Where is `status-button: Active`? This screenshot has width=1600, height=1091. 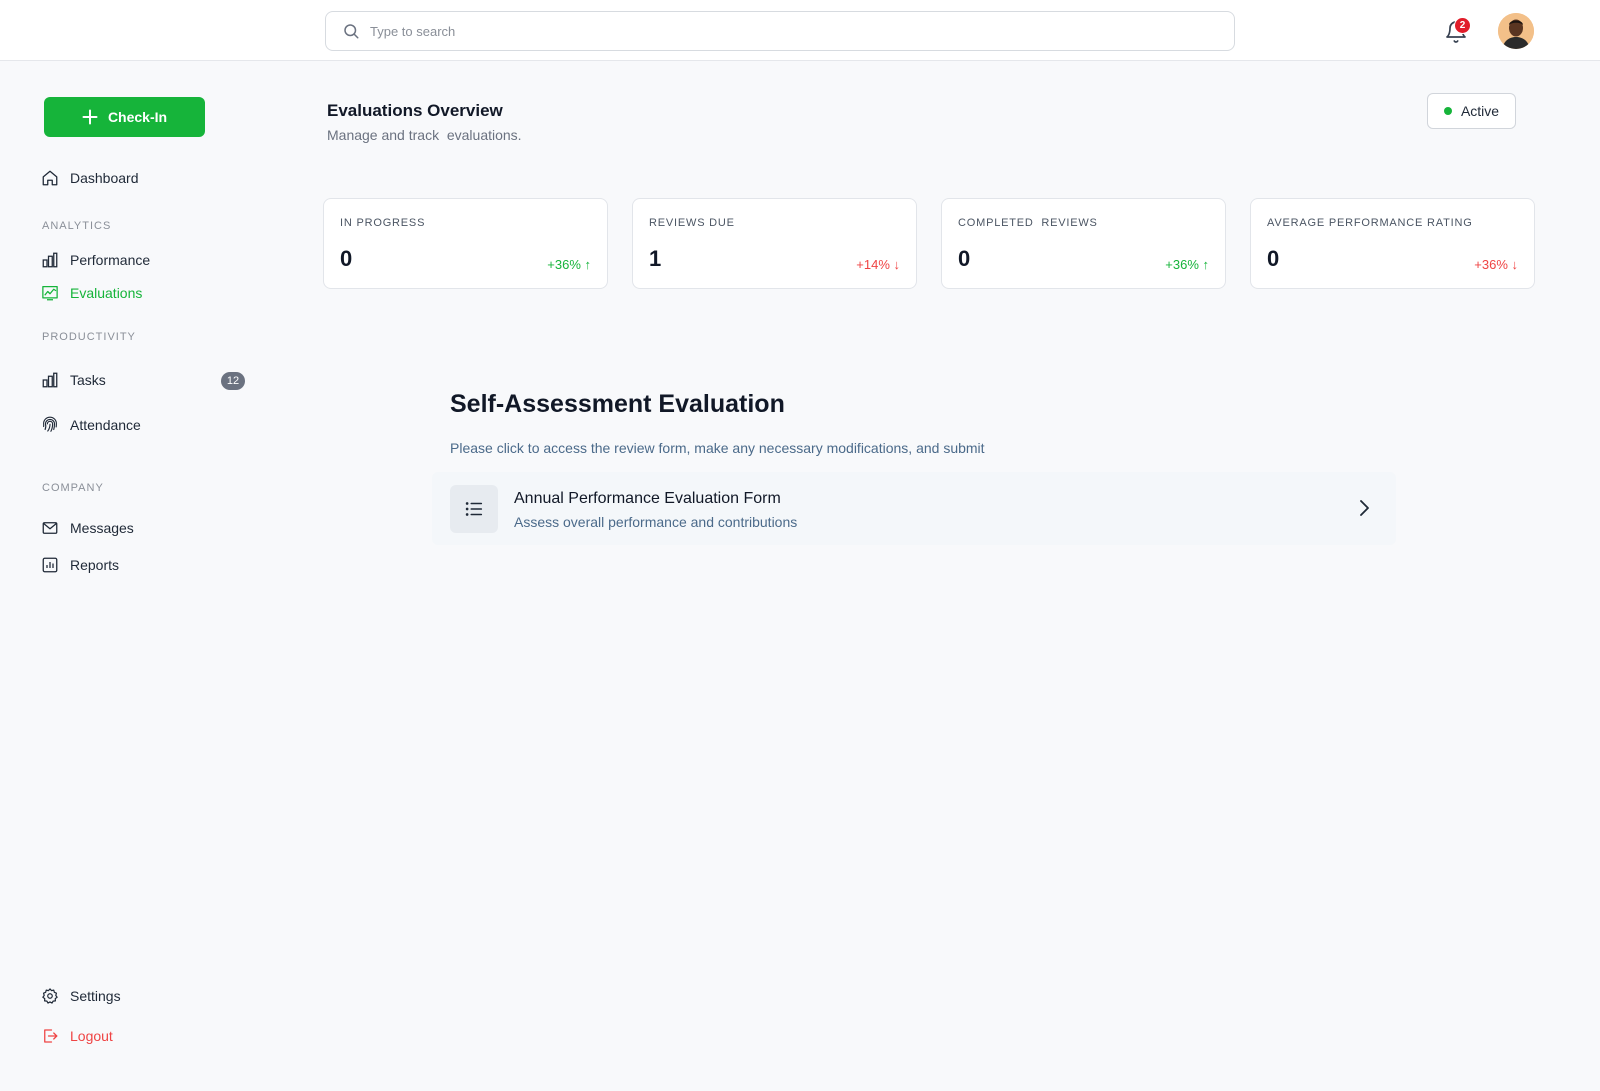
status-button: Active is located at coordinates (1471, 111).